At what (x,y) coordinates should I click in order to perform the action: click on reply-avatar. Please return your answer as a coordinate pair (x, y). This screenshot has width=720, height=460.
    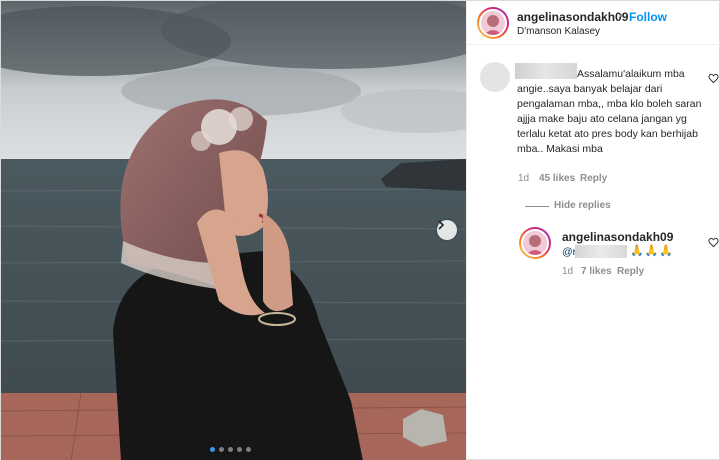
    Looking at the image, I should click on (535, 243).